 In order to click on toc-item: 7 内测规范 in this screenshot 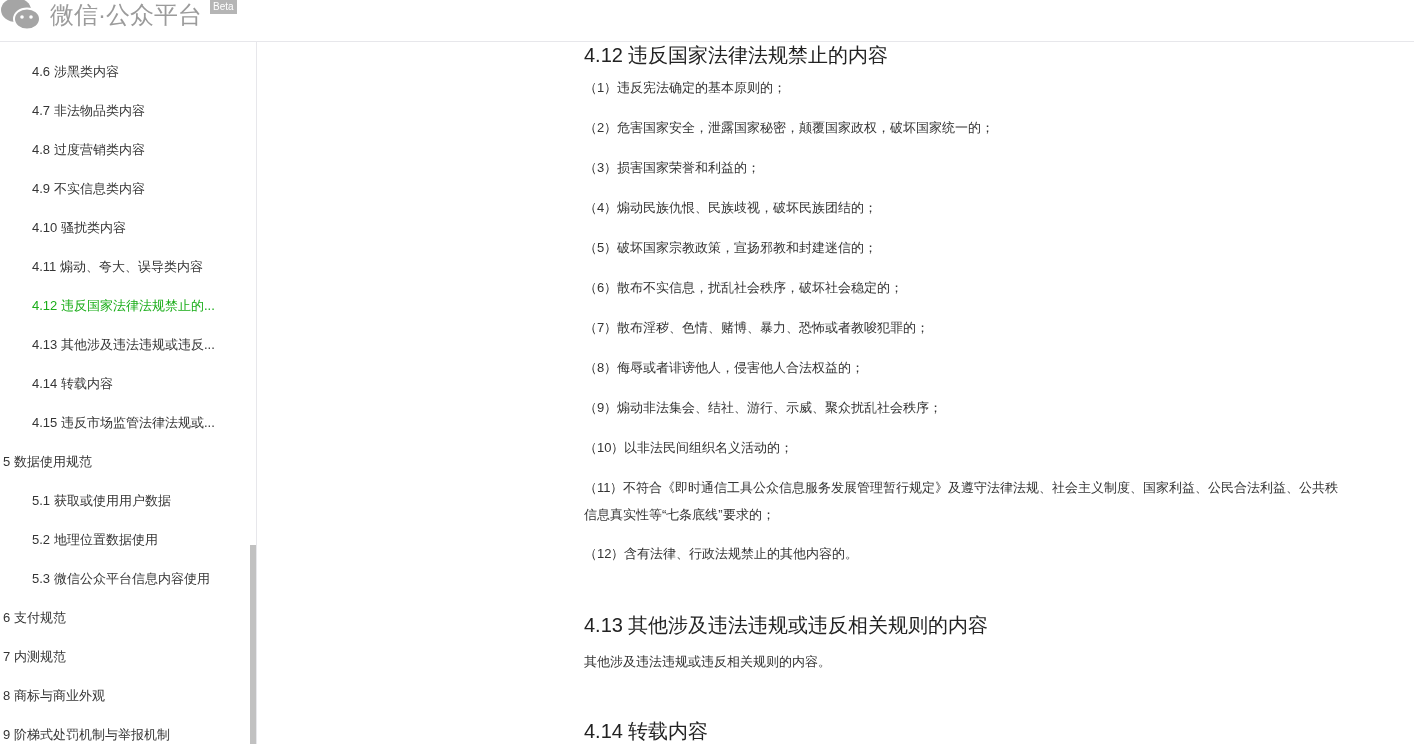, I will do `click(125, 656)`.